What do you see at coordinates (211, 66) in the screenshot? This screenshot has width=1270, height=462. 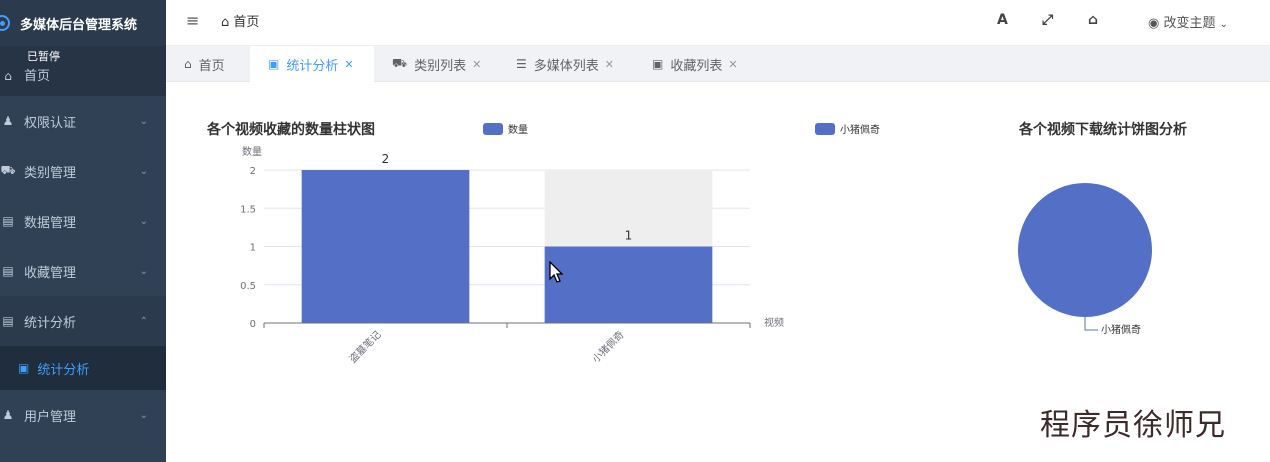 I see `tab-label: 首页` at bounding box center [211, 66].